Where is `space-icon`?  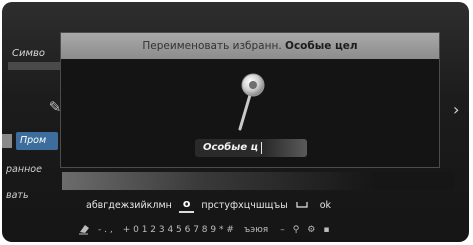 space-icon is located at coordinates (302, 205).